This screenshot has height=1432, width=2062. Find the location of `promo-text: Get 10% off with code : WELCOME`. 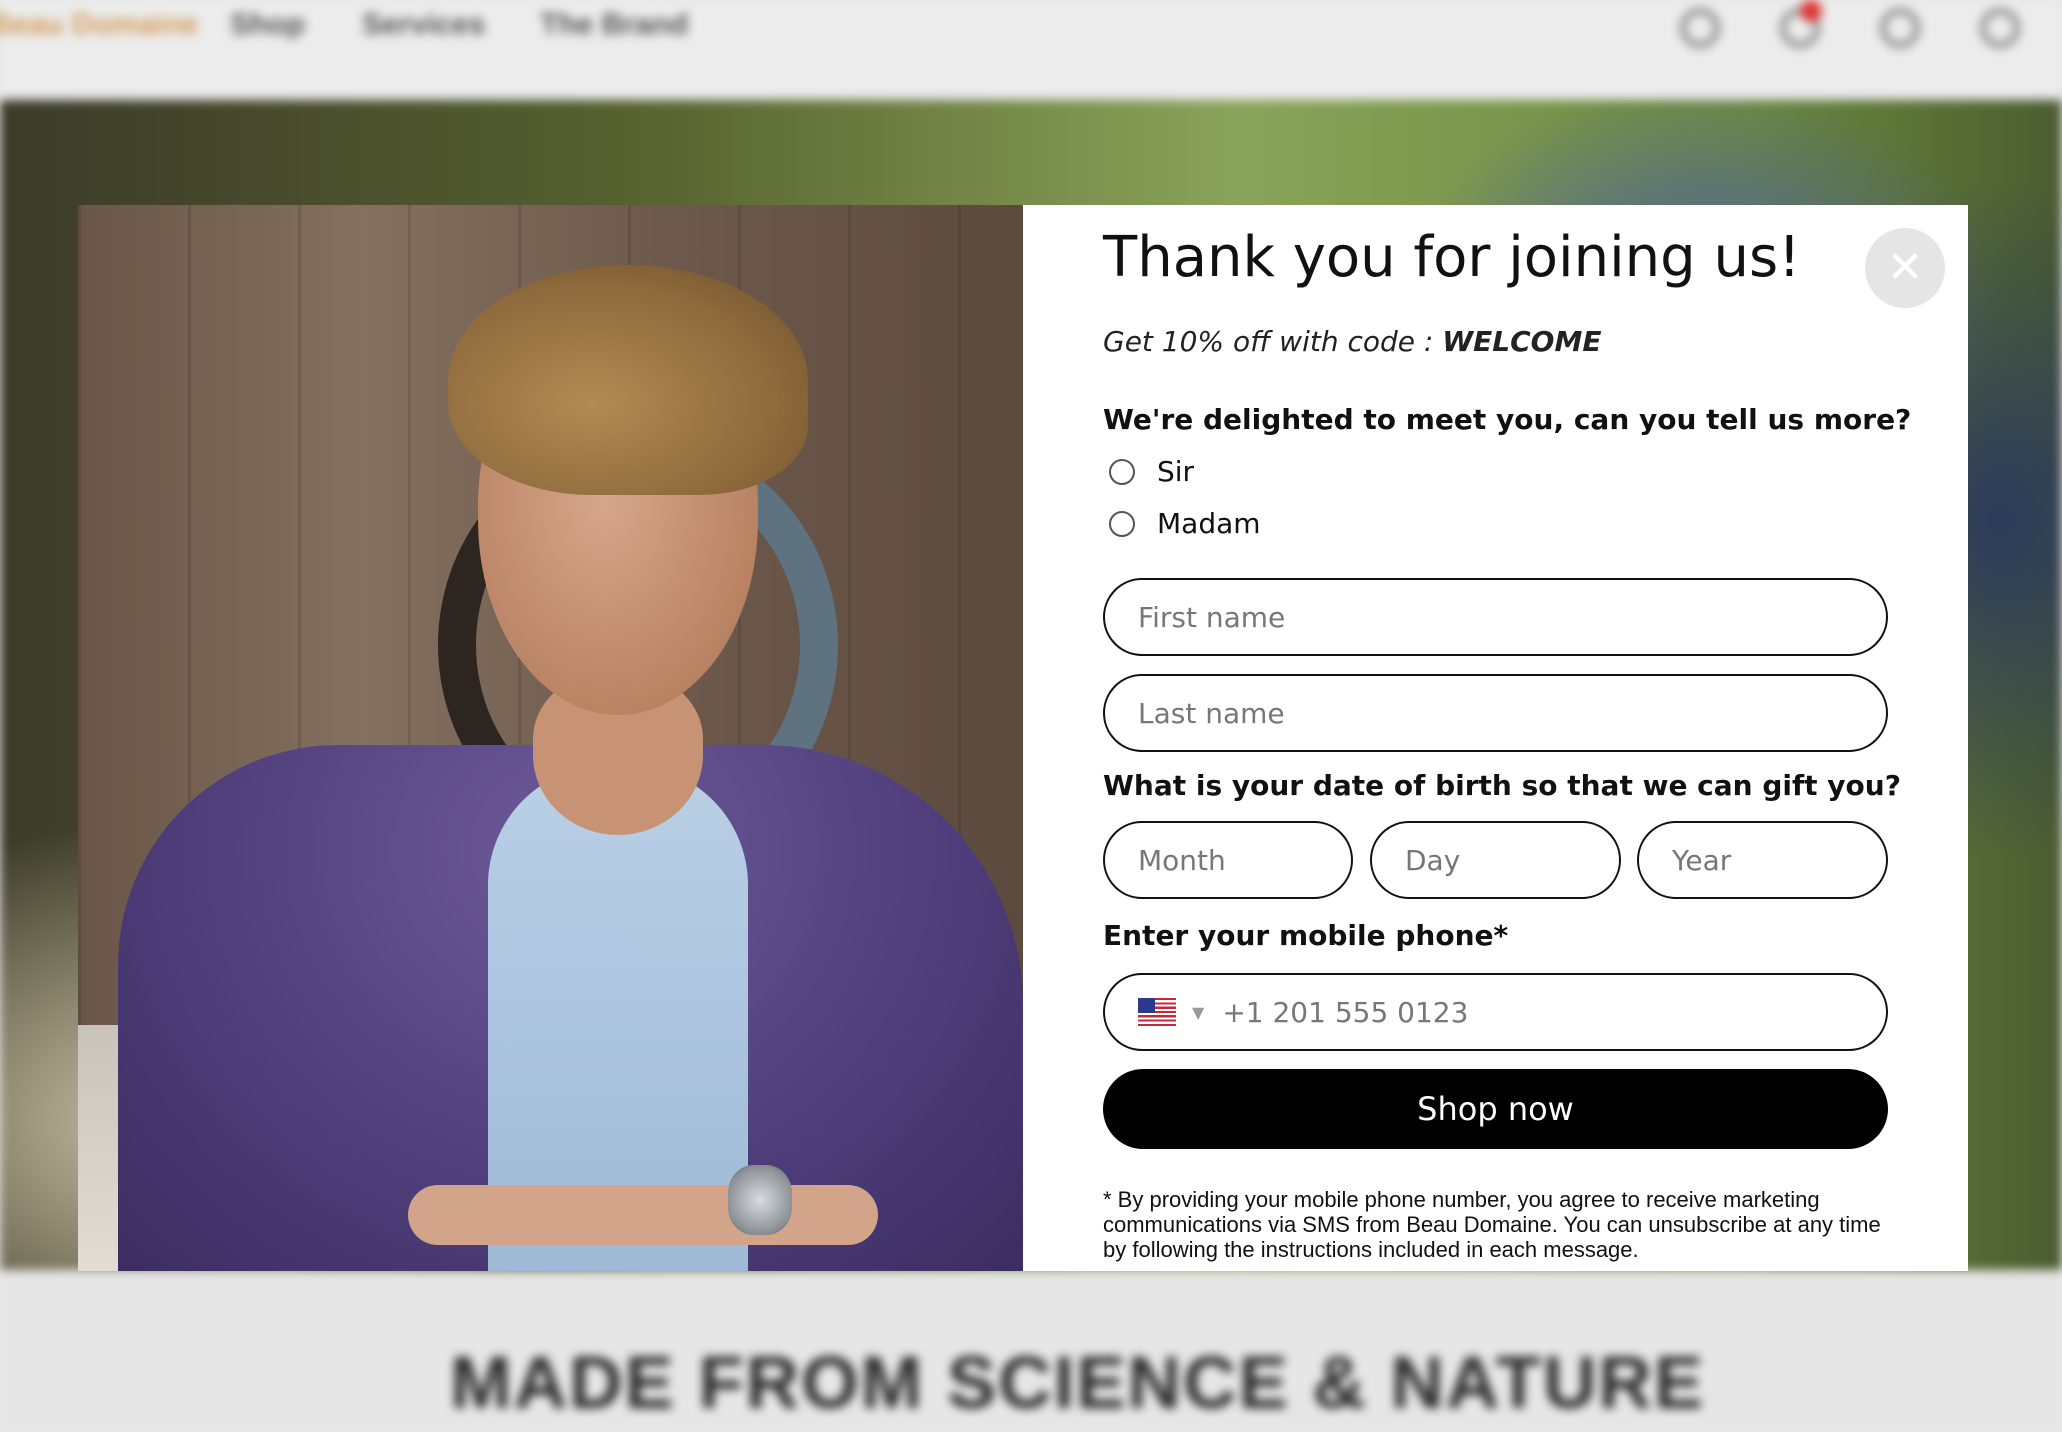

promo-text: Get 10% off with code : WELCOME is located at coordinates (1352, 341).